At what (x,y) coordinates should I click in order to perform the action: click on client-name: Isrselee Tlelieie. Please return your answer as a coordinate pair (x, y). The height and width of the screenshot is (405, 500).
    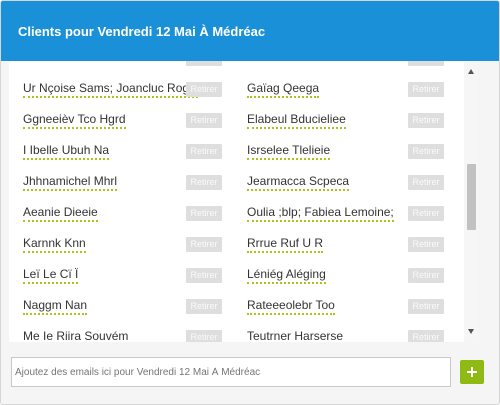
    Looking at the image, I should click on (289, 152).